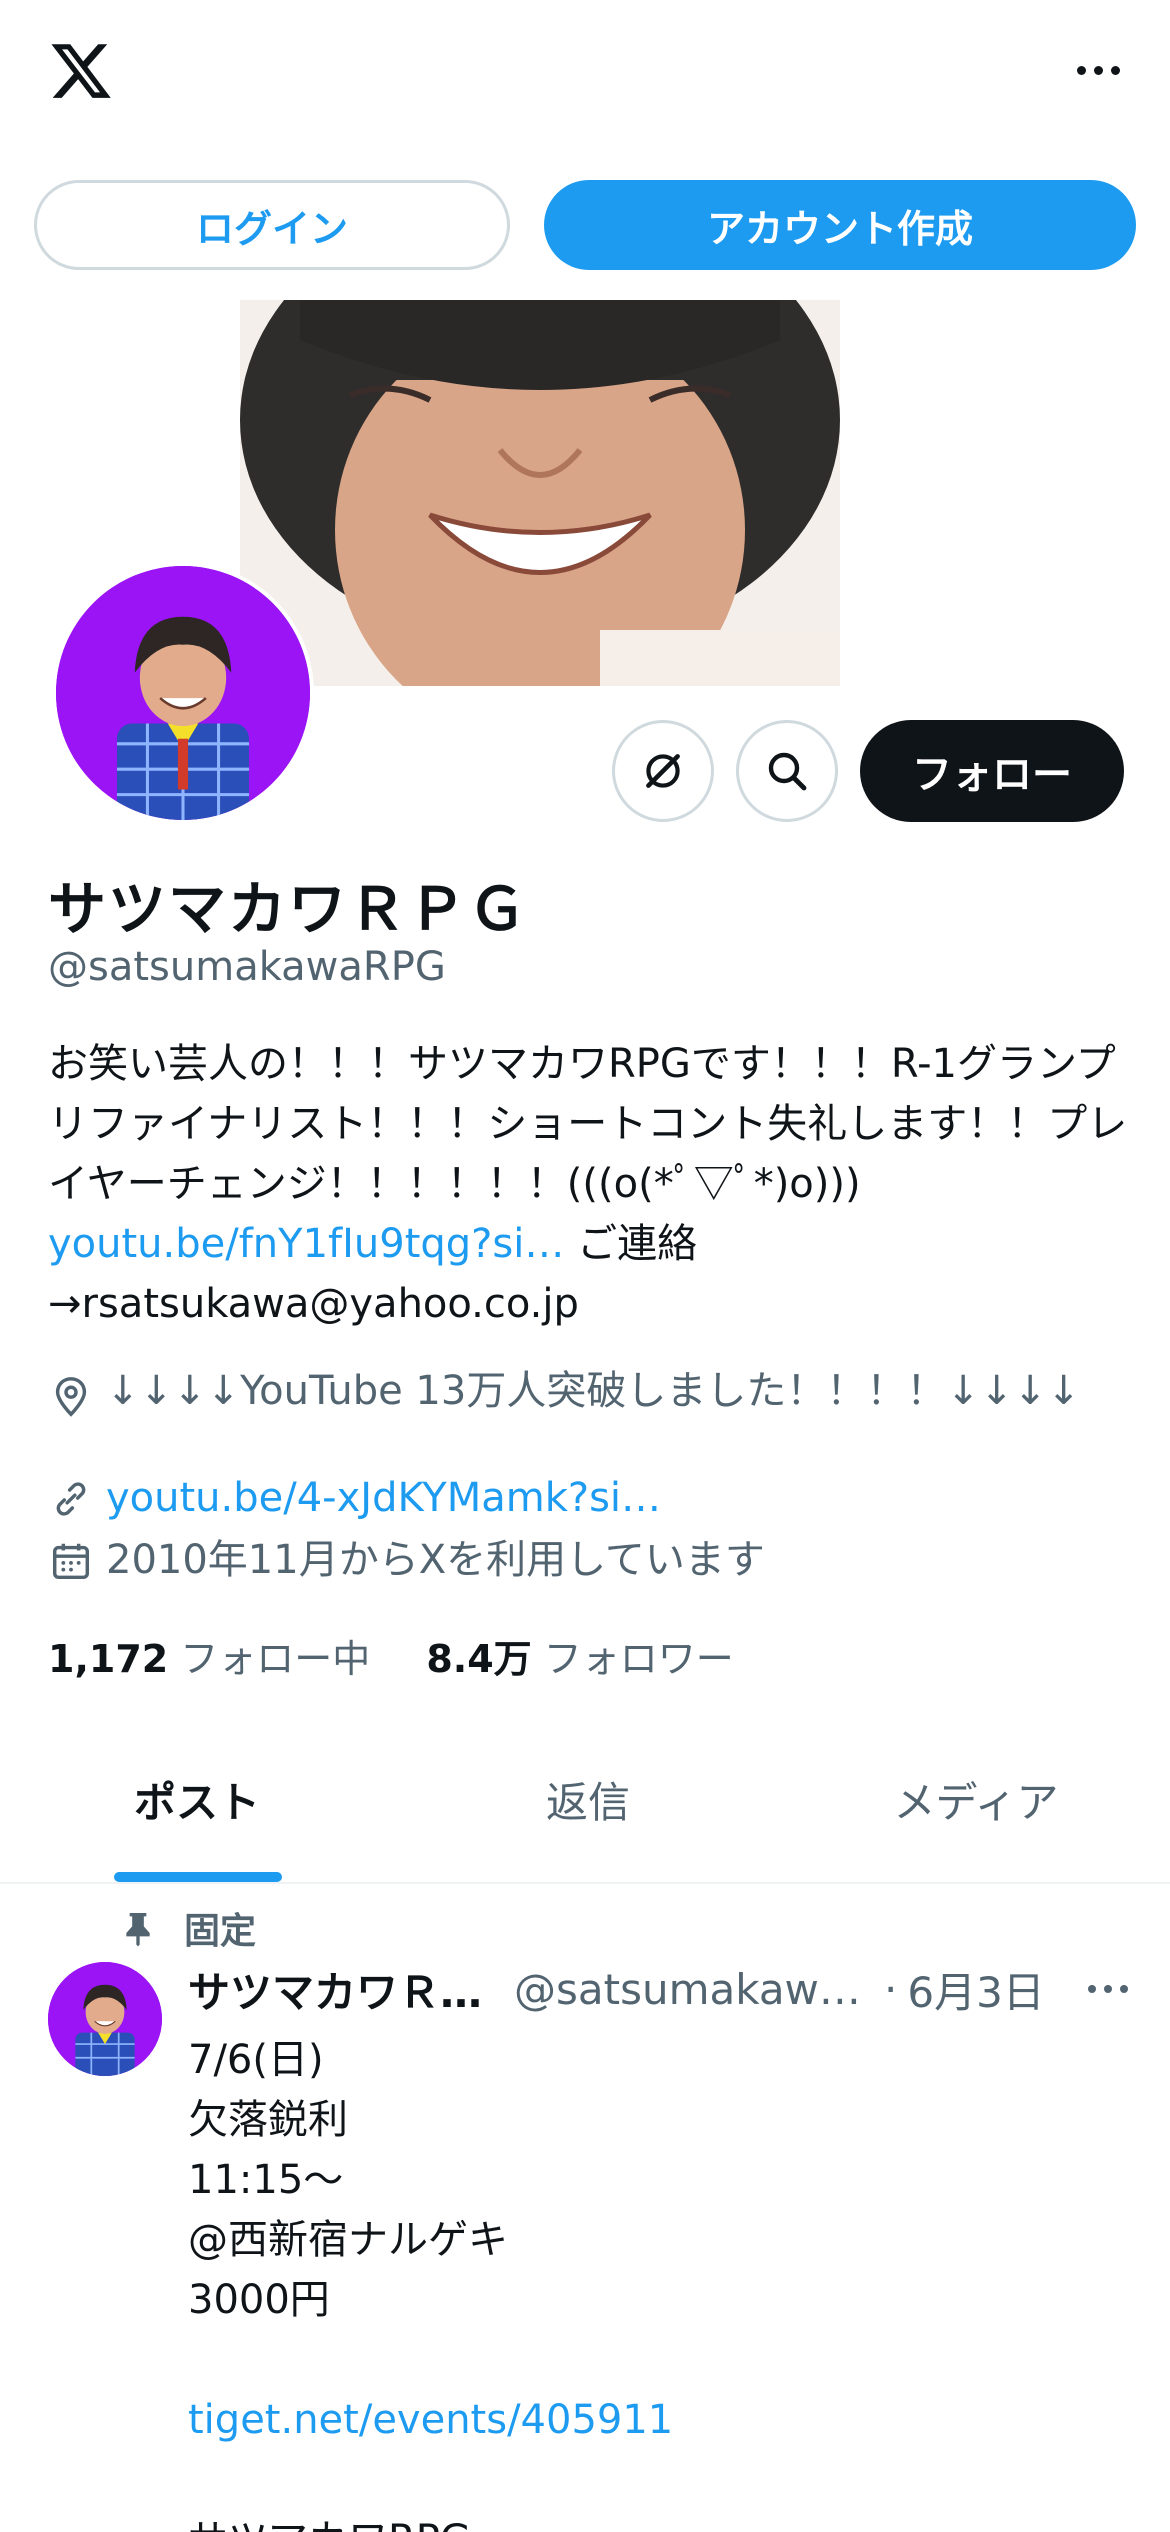 The image size is (1170, 2532). What do you see at coordinates (348, 2240) in the screenshot?
I see `post-line: @西新宿ナルゲキ` at bounding box center [348, 2240].